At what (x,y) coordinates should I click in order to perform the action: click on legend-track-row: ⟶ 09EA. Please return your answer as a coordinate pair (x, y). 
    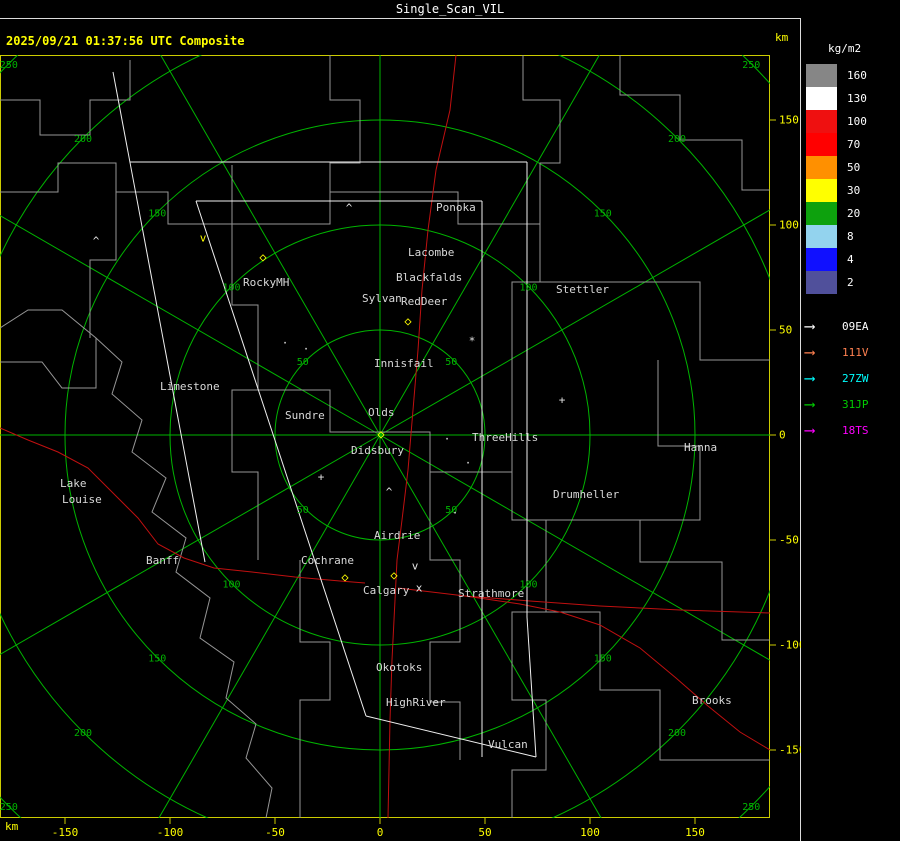
    Looking at the image, I should click on (852, 326).